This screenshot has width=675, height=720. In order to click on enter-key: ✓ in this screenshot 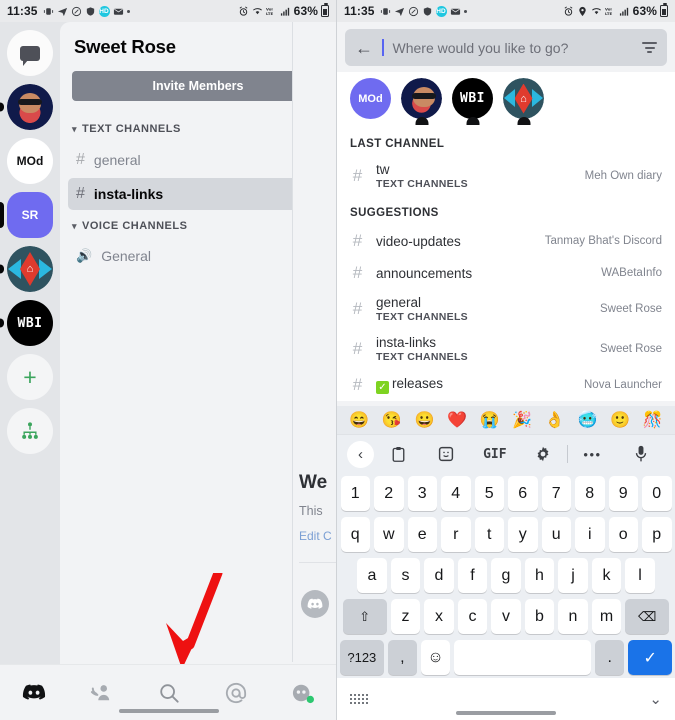, I will do `click(650, 657)`.